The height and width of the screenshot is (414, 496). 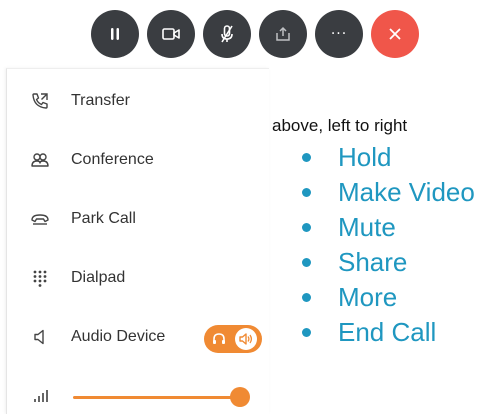 What do you see at coordinates (138, 278) in the screenshot?
I see `menu-item-dialpad: Dialpad` at bounding box center [138, 278].